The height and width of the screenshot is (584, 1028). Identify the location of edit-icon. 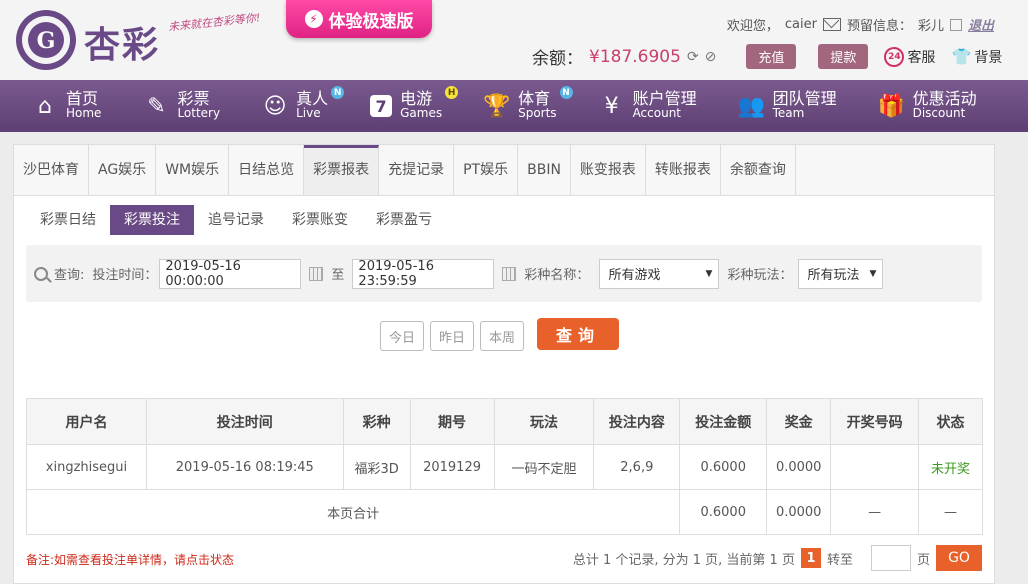
(955, 24).